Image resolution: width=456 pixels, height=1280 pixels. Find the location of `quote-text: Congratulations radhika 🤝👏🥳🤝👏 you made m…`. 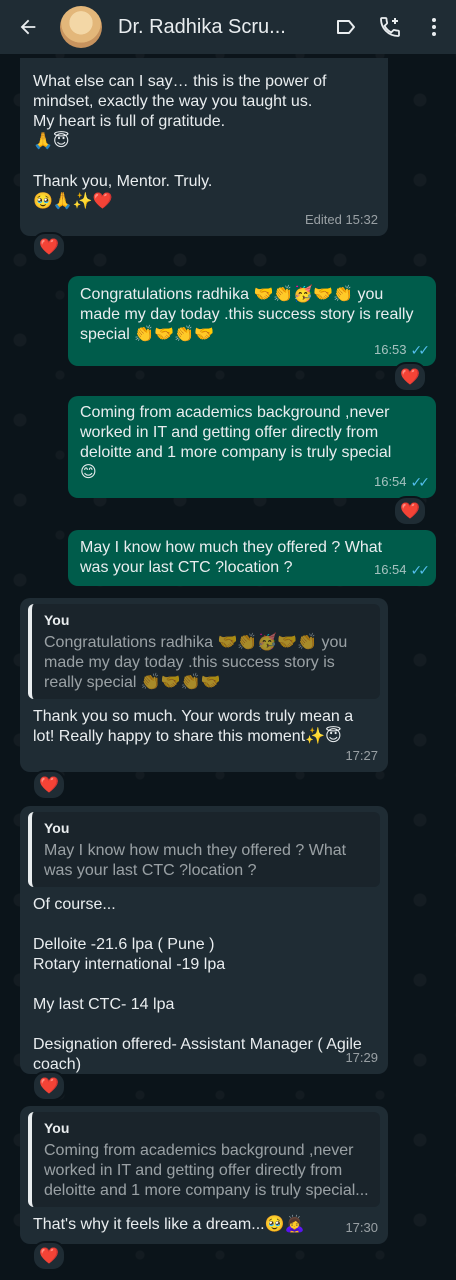

quote-text: Congratulations radhika 🤝👏🥳🤝👏 you made m… is located at coordinates (196, 662).